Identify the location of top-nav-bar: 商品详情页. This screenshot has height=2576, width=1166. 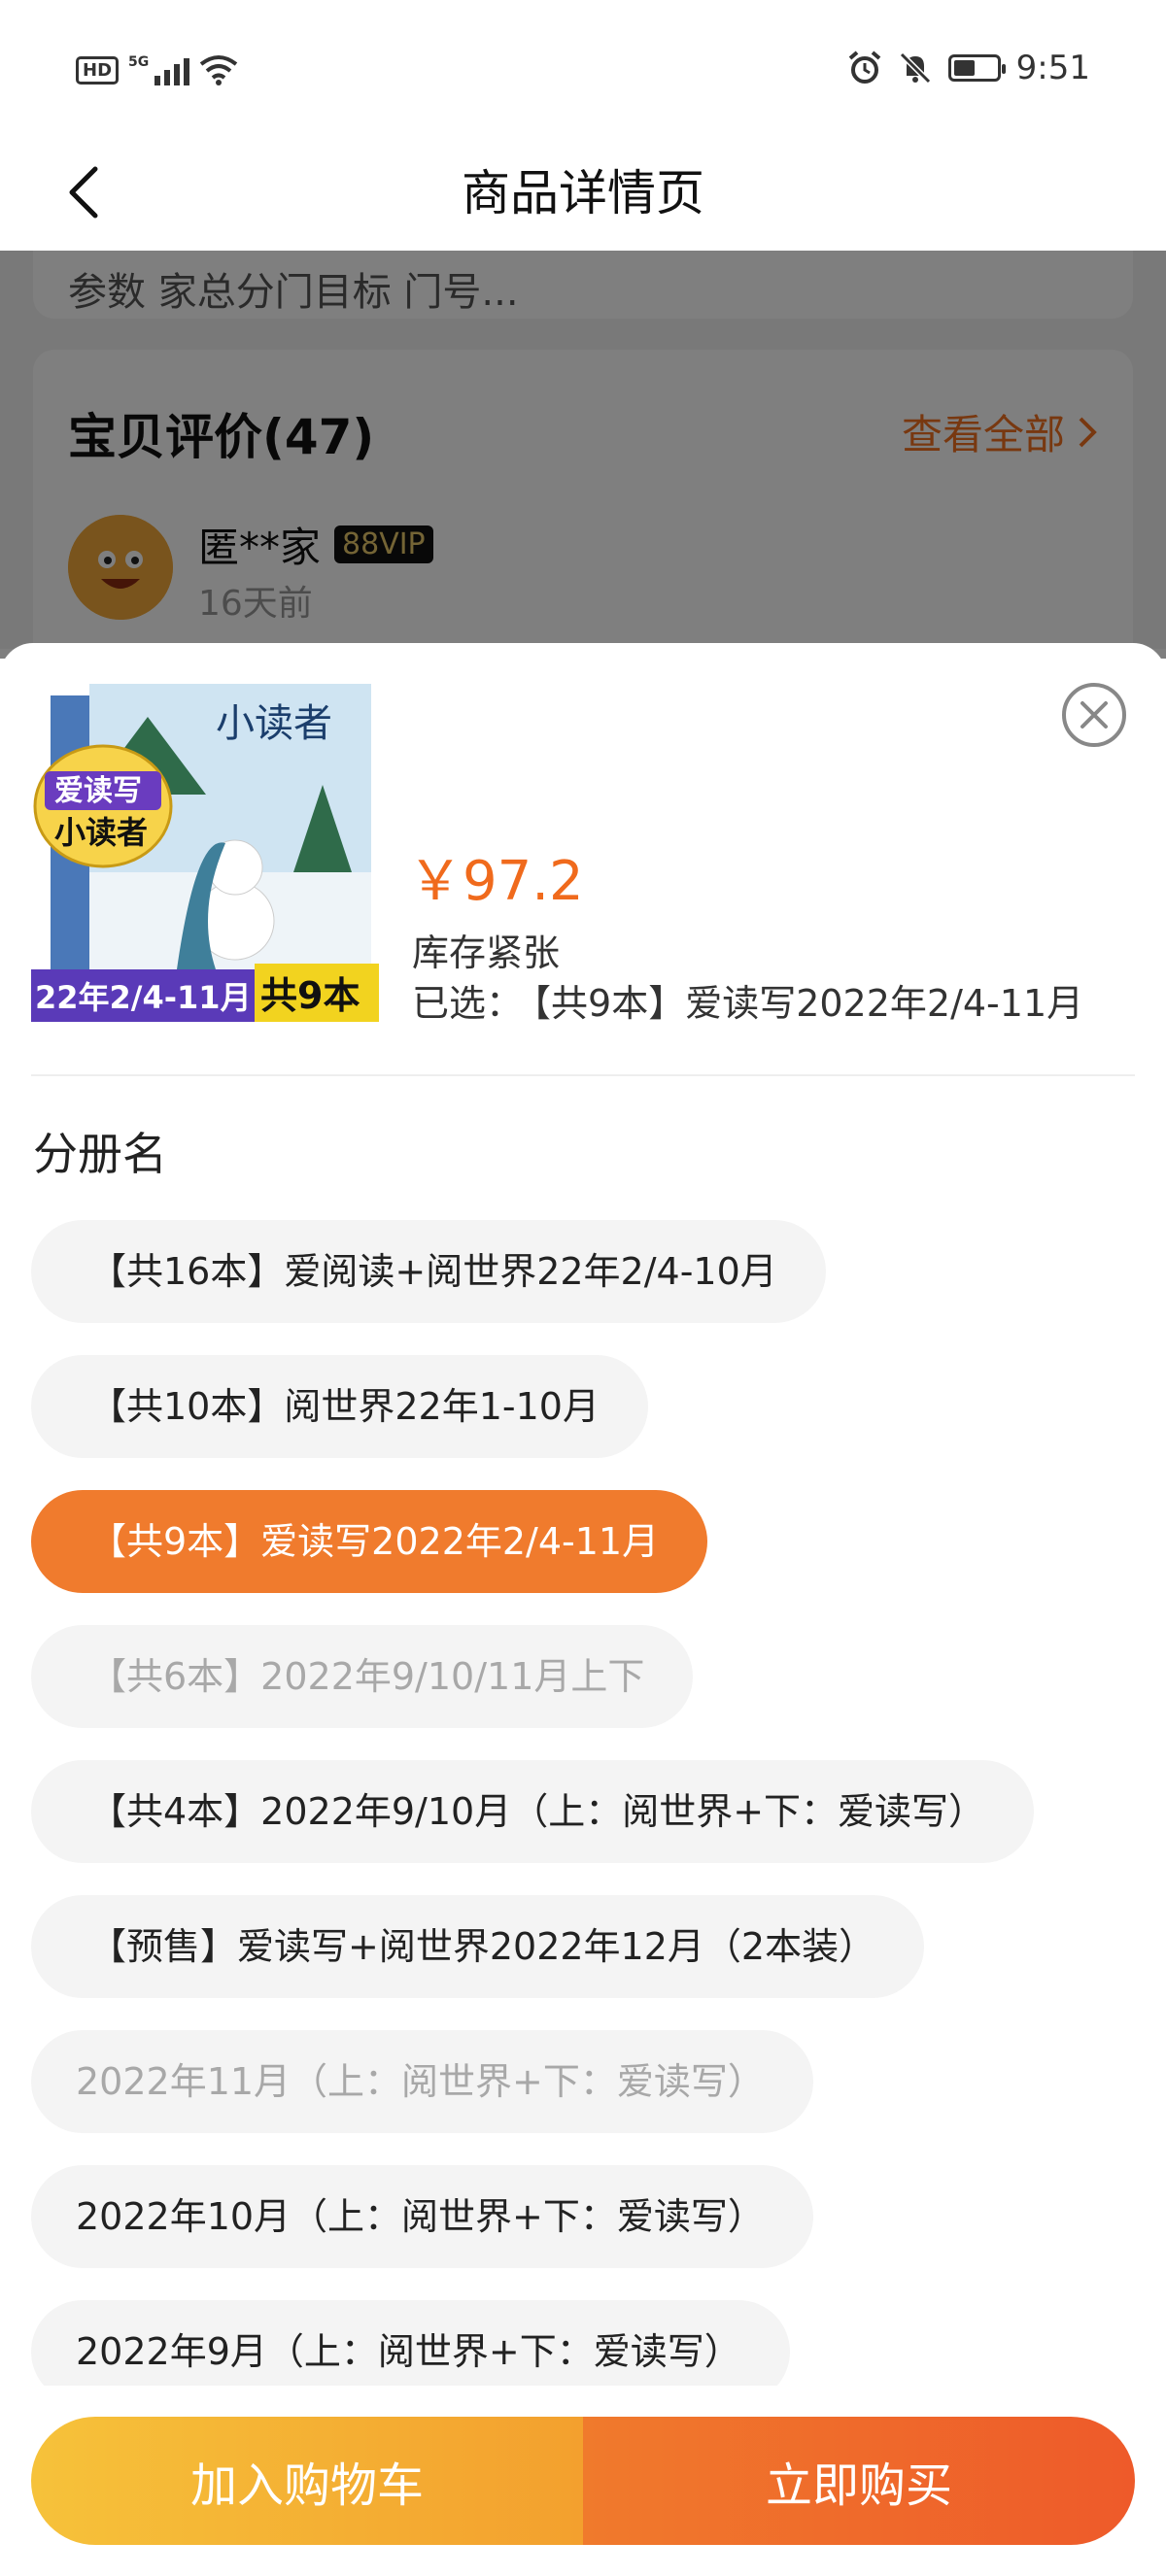
(583, 193).